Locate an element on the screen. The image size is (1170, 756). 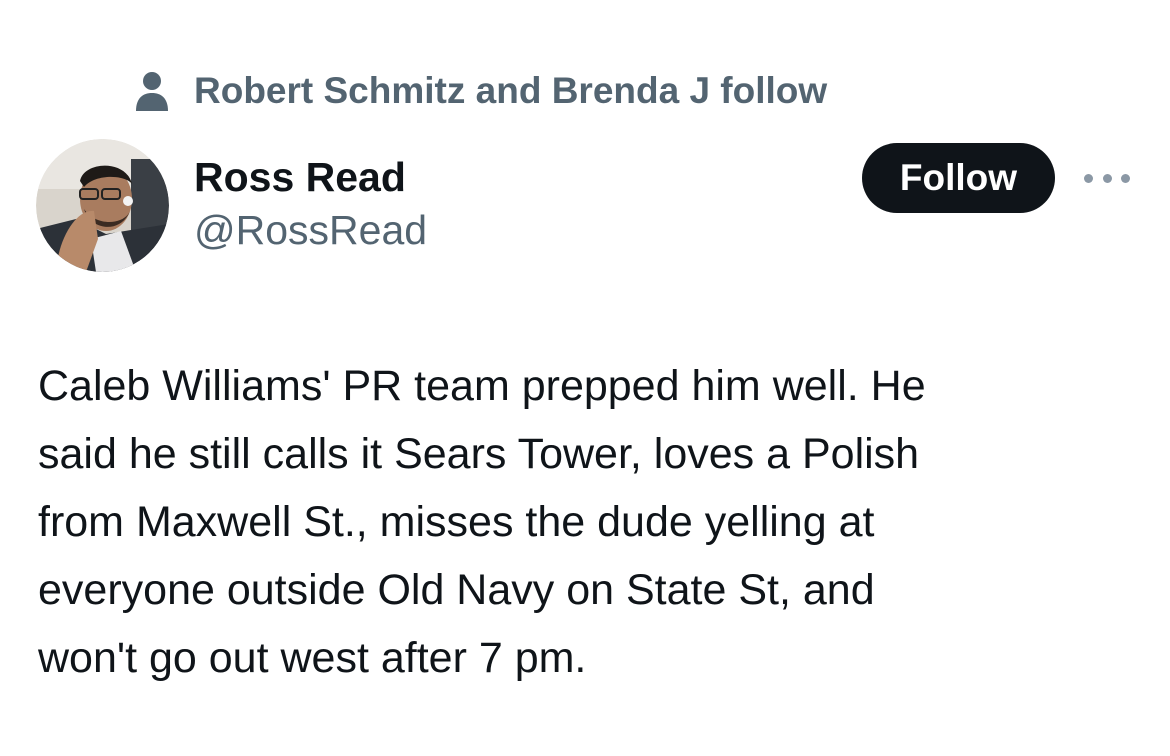
social-context-text: Robert Schmitz and Brenda J follow is located at coordinates (511, 90).